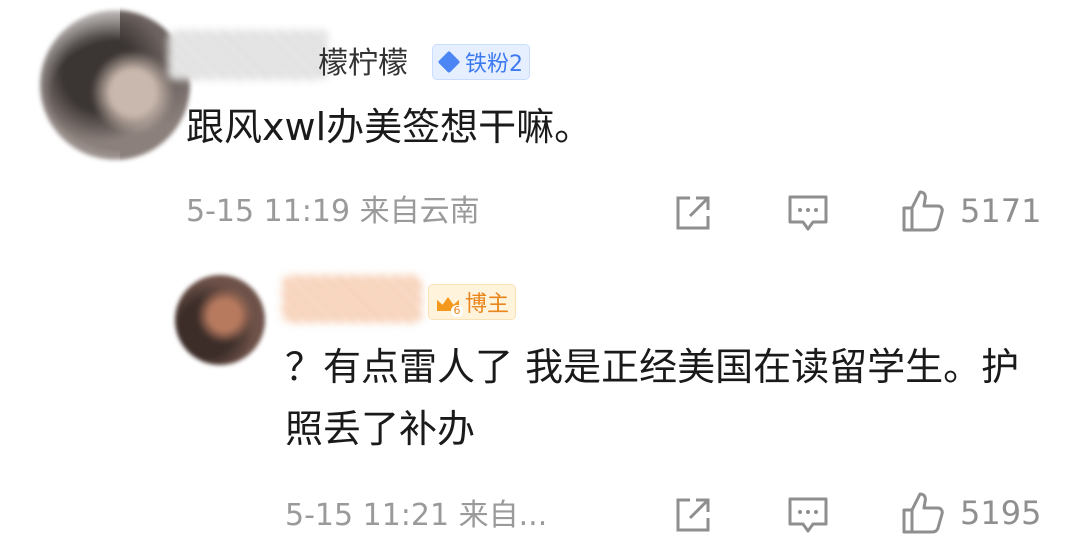 Image resolution: width=1080 pixels, height=554 pixels. Describe the element at coordinates (419, 211) in the screenshot. I see `comment-location: 来自云南` at that location.